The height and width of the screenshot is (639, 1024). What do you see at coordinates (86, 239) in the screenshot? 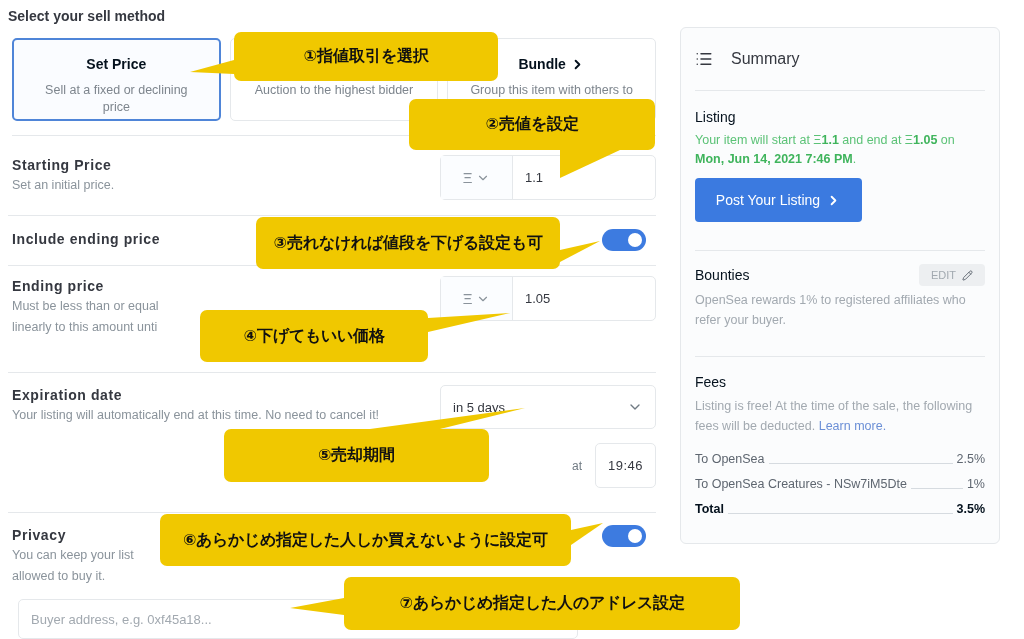
I see `field-label: Include ending price` at bounding box center [86, 239].